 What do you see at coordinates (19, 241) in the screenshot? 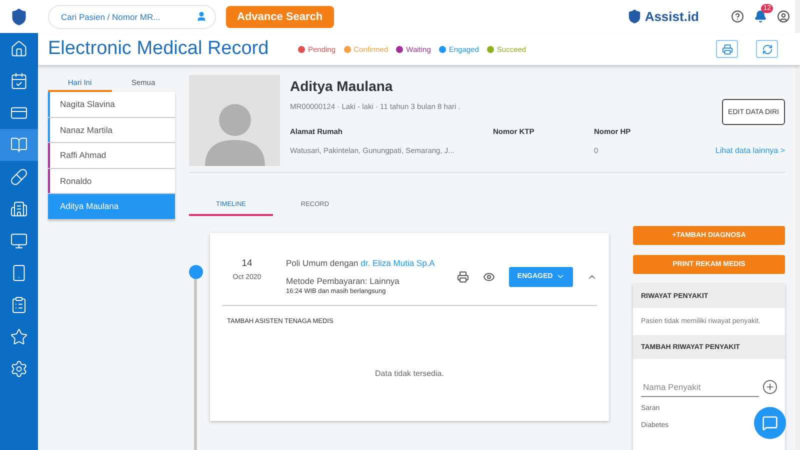
I see `monitor-icon` at bounding box center [19, 241].